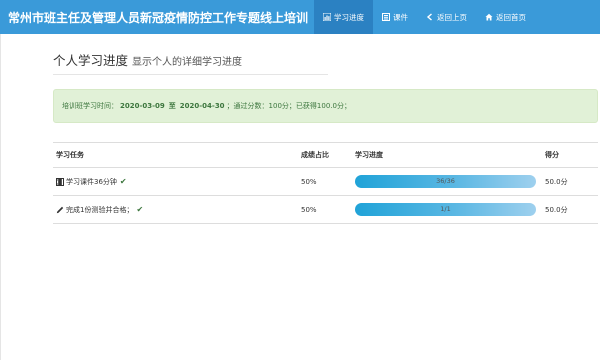 This screenshot has width=600, height=360. I want to click on progress-cell: 1/1, so click(447, 209).